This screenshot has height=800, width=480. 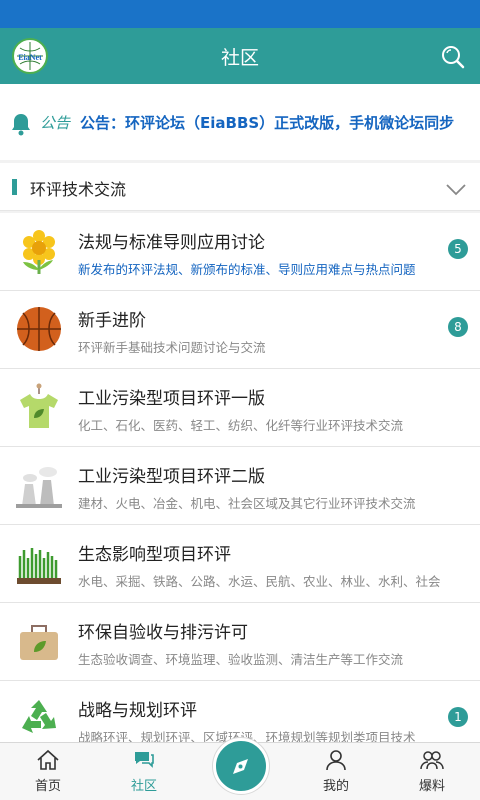 I want to click on app-header: EiaNet 社区, so click(x=240, y=56).